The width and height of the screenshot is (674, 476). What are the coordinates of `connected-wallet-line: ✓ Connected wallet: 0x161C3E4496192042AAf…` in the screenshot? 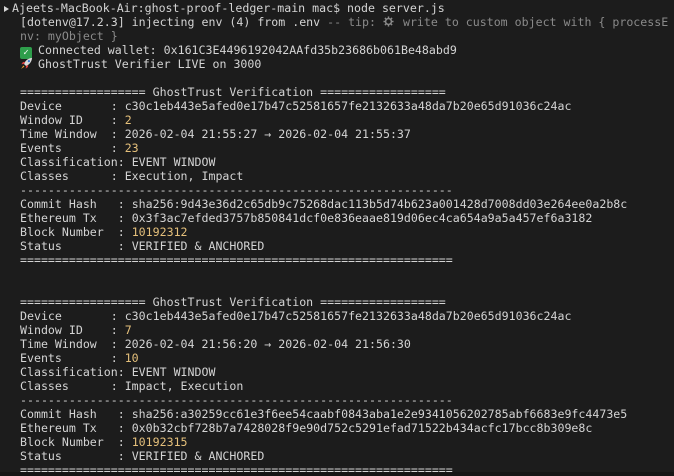 It's located at (337, 51).